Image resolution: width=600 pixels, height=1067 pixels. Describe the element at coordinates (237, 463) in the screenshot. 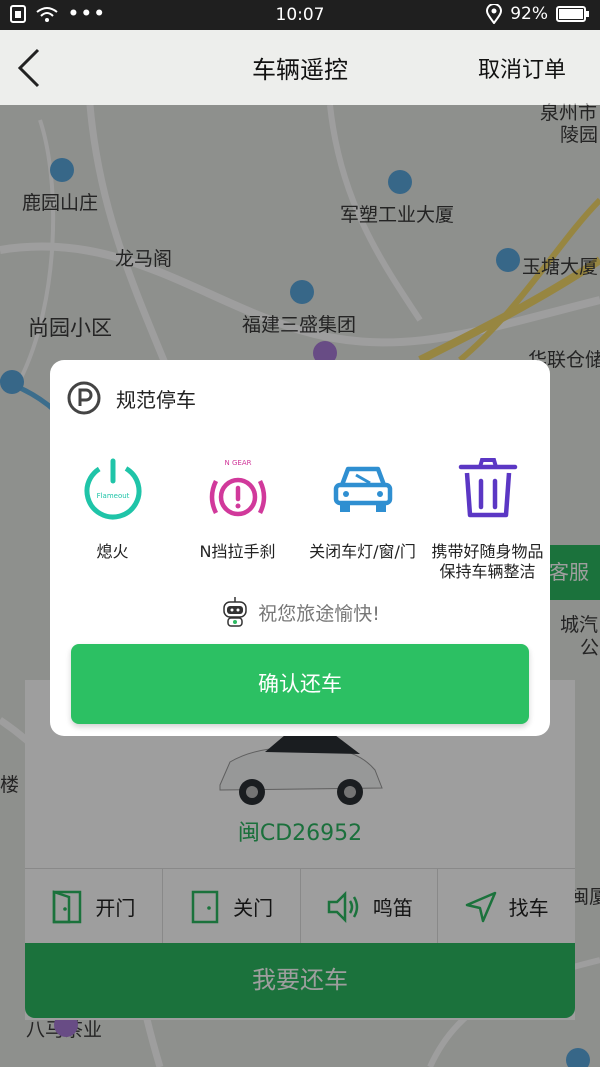

I see `icon-caption: N GEAR` at that location.